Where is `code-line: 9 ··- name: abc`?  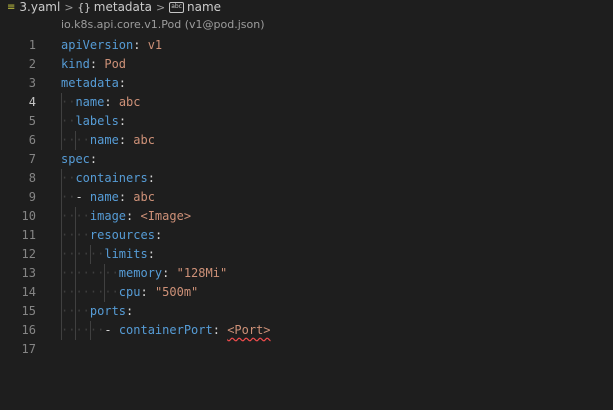
code-line: 9 ··- name: abc is located at coordinates (306, 197).